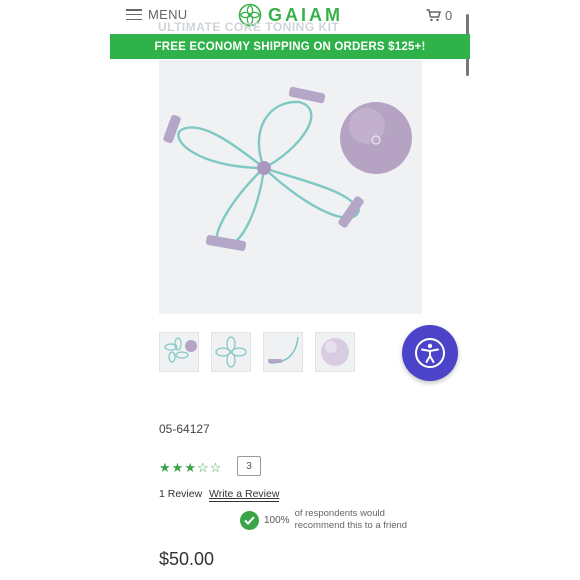  Describe the element at coordinates (187, 559) in the screenshot. I see `product-price: $50.00` at that location.